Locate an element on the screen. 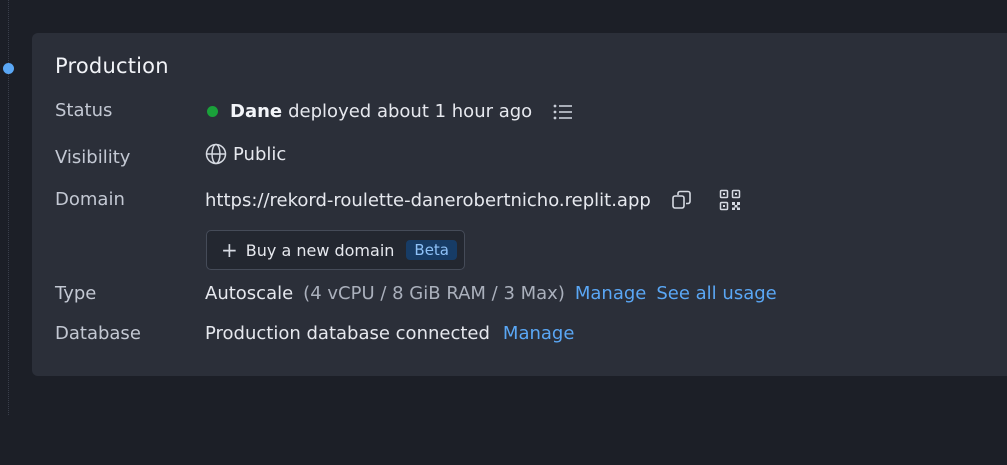 Image resolution: width=1007 pixels, height=465 pixels. status-text: deployed about 1 hour ago is located at coordinates (410, 111).